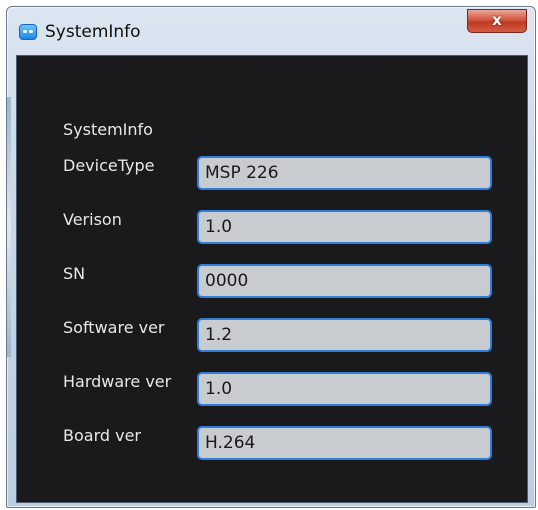  I want to click on window-edge-highlight, so click(9, 227).